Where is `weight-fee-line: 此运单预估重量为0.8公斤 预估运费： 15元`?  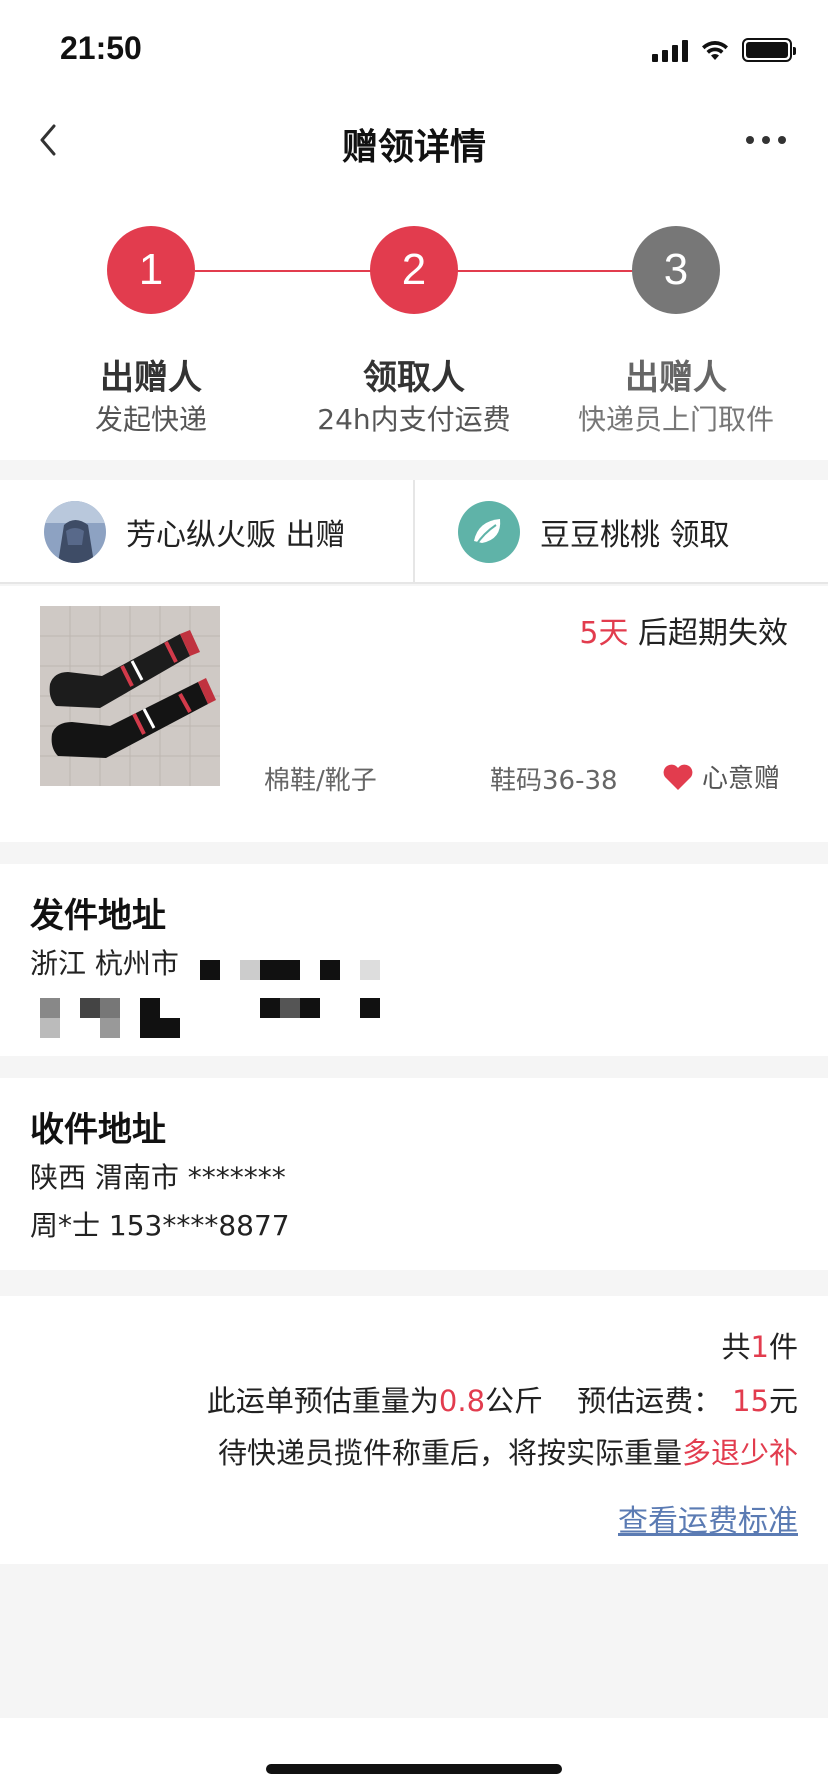 weight-fee-line: 此运单预估重量为0.8公斤 预估运费： 15元 is located at coordinates (502, 1399).